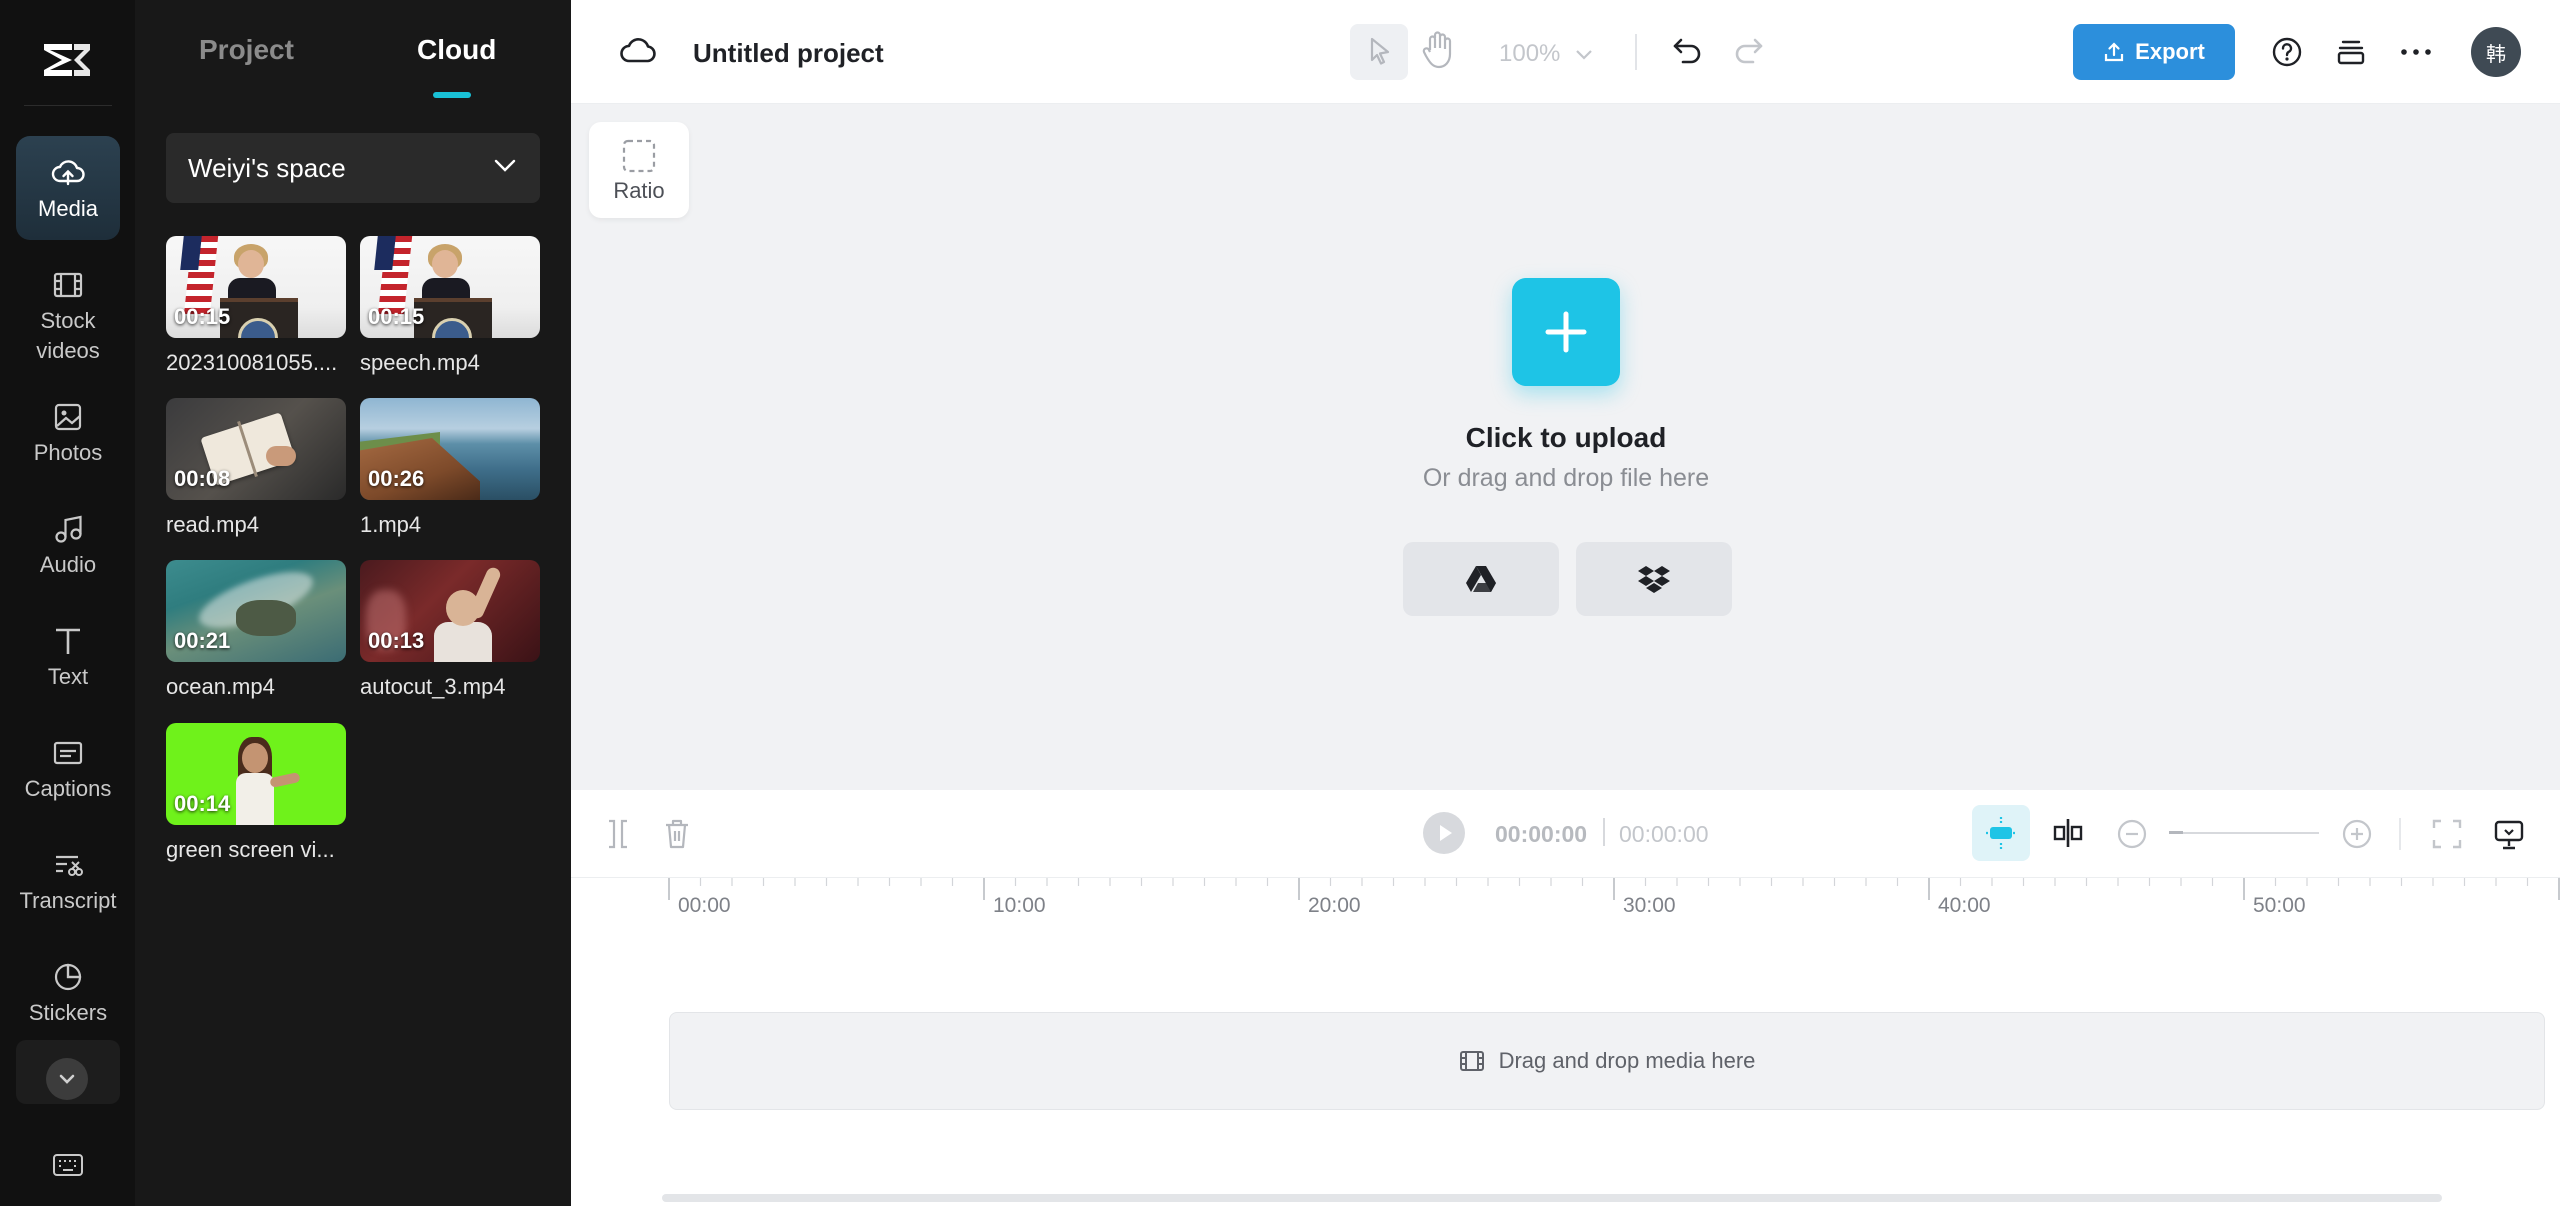  I want to click on music-note-icon, so click(68, 529).